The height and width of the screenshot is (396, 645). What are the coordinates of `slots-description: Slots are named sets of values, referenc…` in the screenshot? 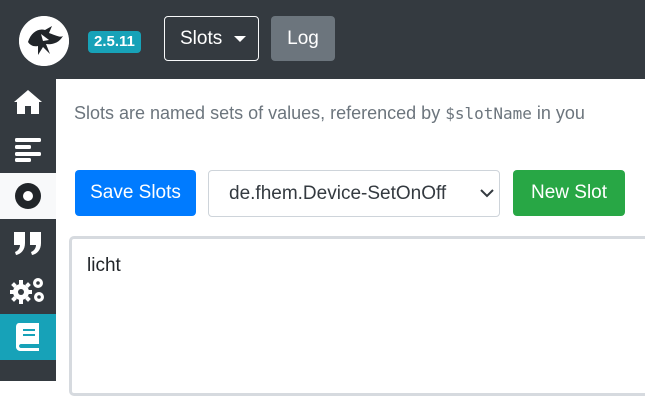 It's located at (359, 113).